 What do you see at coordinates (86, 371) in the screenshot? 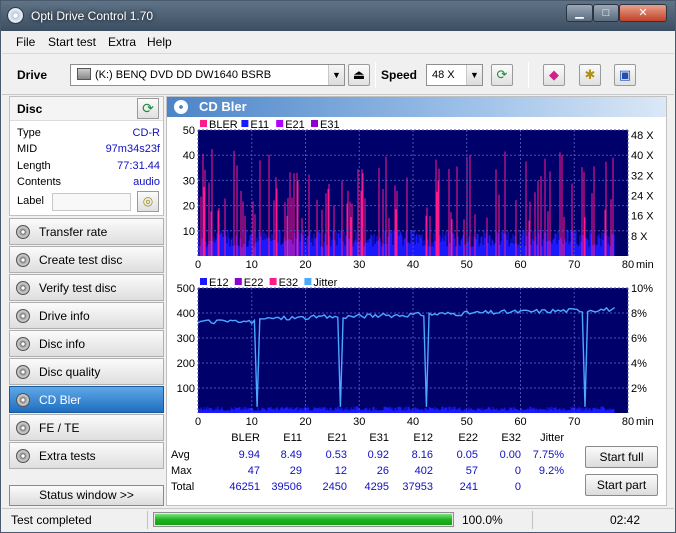
I see `nav-item-disc-quality: Disc quality` at bounding box center [86, 371].